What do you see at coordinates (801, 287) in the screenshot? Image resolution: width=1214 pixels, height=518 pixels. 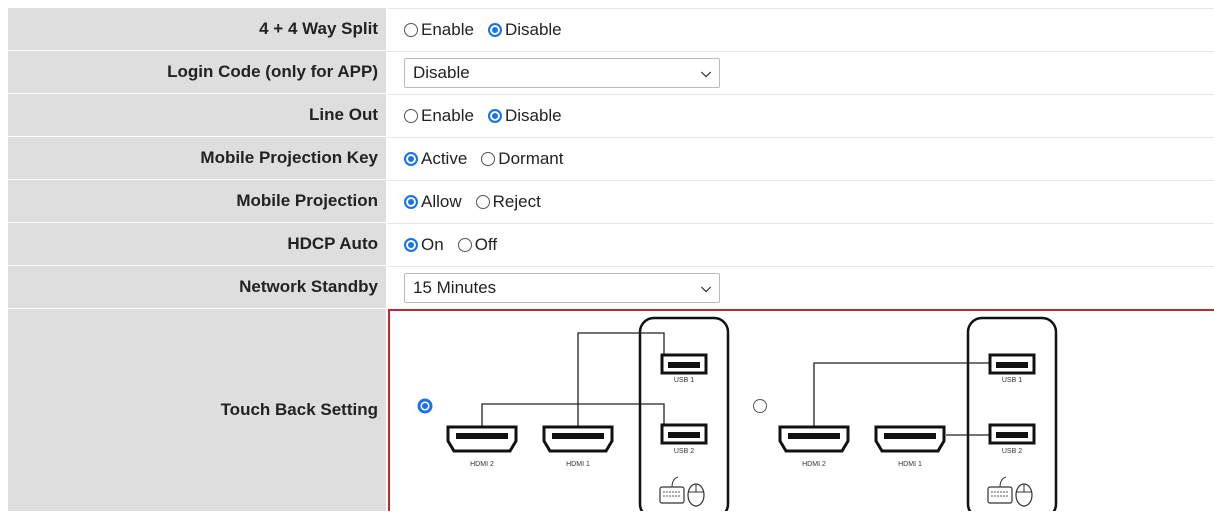 I see `value-standby: 15 Minutes ⌵` at bounding box center [801, 287].